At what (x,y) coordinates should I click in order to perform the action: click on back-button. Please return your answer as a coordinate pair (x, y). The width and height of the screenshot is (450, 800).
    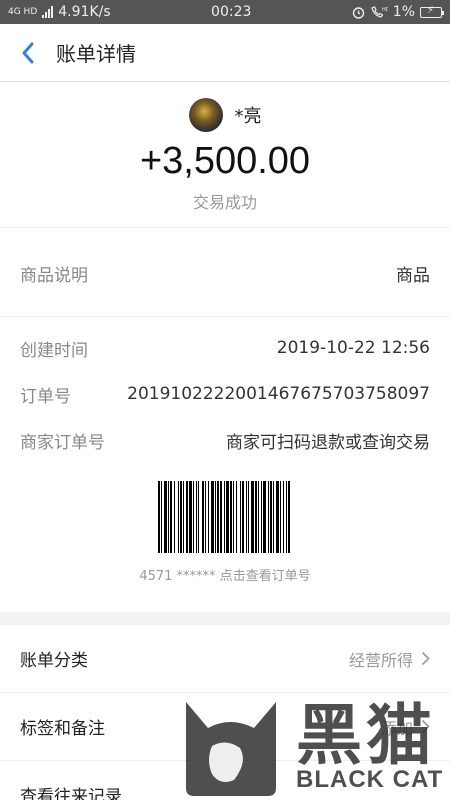
    Looking at the image, I should click on (28, 53).